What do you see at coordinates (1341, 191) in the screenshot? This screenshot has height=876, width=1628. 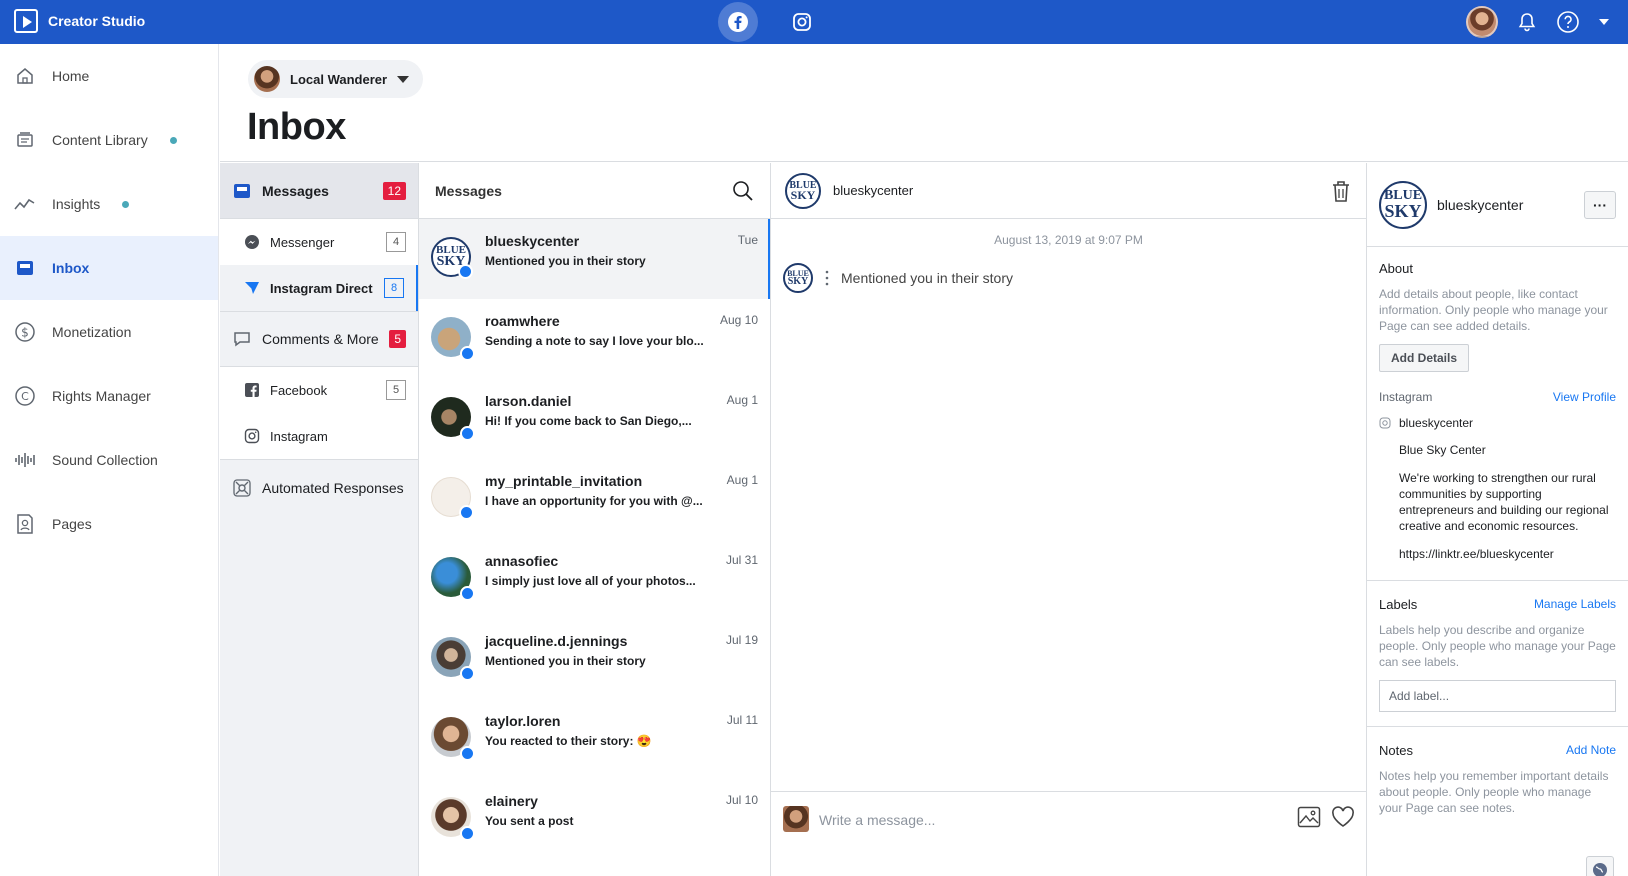 I see `trash-icon` at bounding box center [1341, 191].